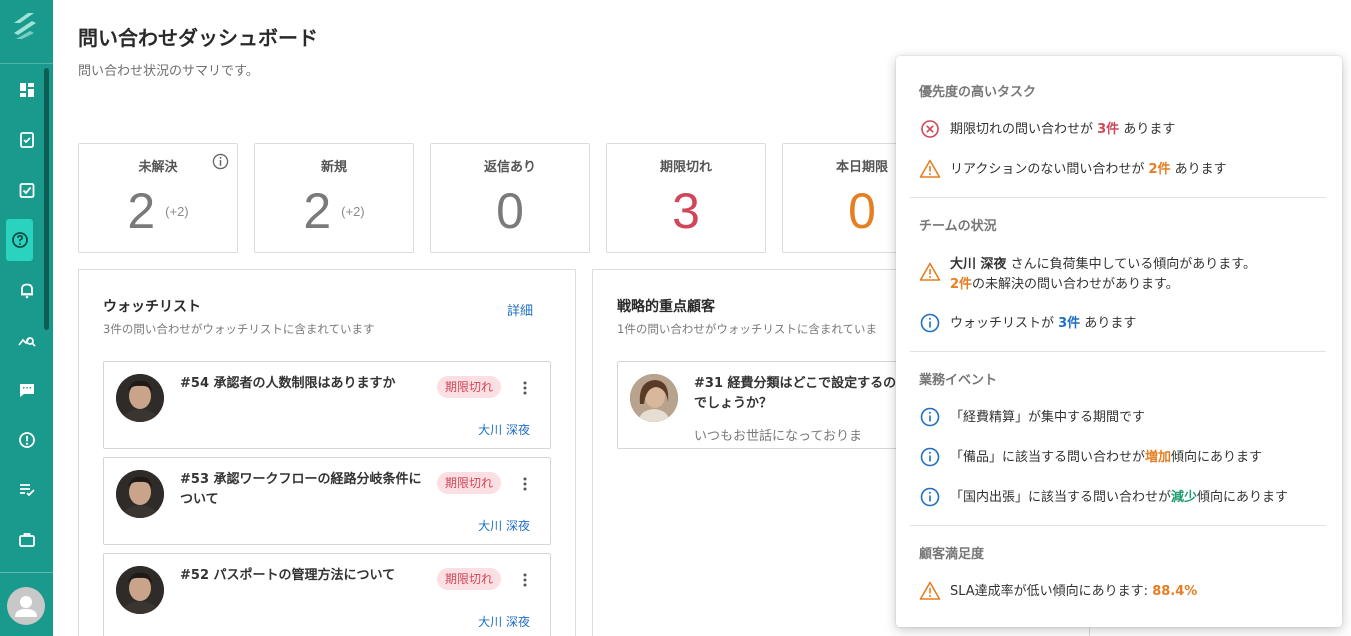  What do you see at coordinates (1032, 417) in the screenshot?
I see `insight-row: 「経費精算」が集中する期間です` at bounding box center [1032, 417].